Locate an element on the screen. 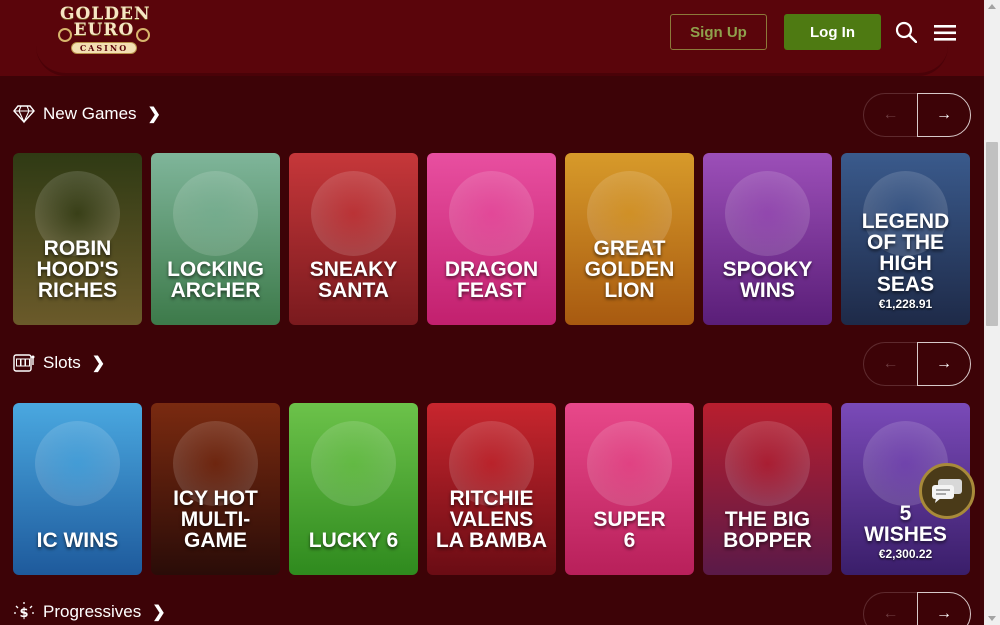 This screenshot has width=1000, height=625. game-tile: LUCKY 6 is located at coordinates (353, 489).